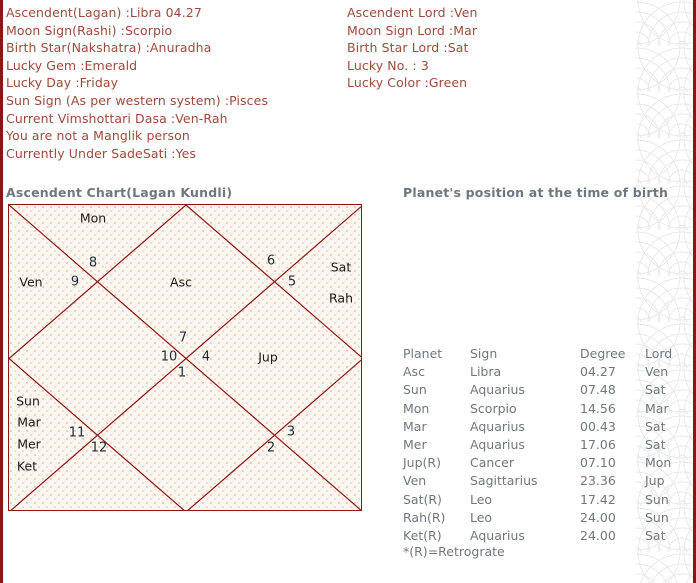 This screenshot has width=696, height=583. I want to click on planet-position-heading: Planet's position at the time of birth, so click(536, 192).